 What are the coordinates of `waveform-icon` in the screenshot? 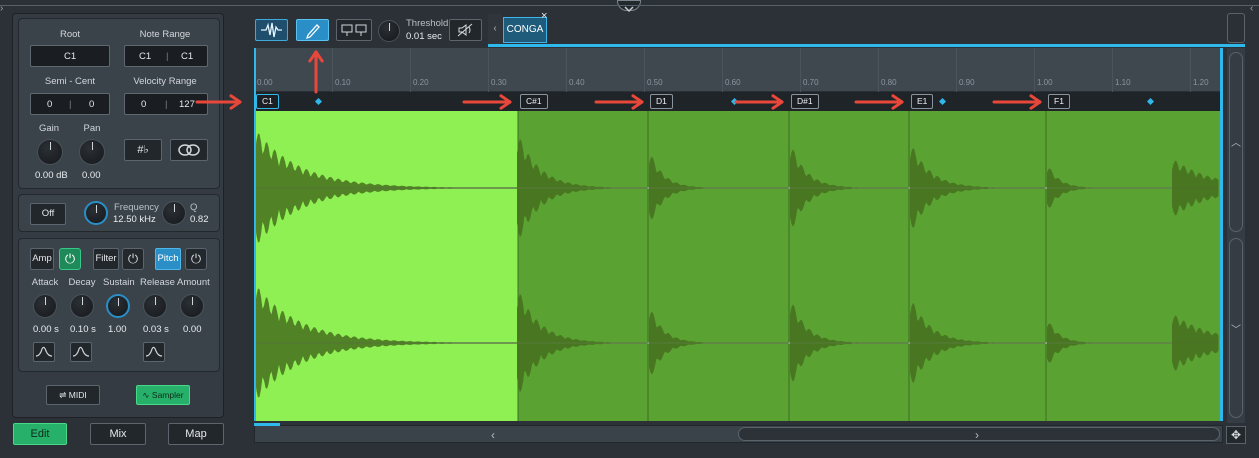 It's located at (271, 30).